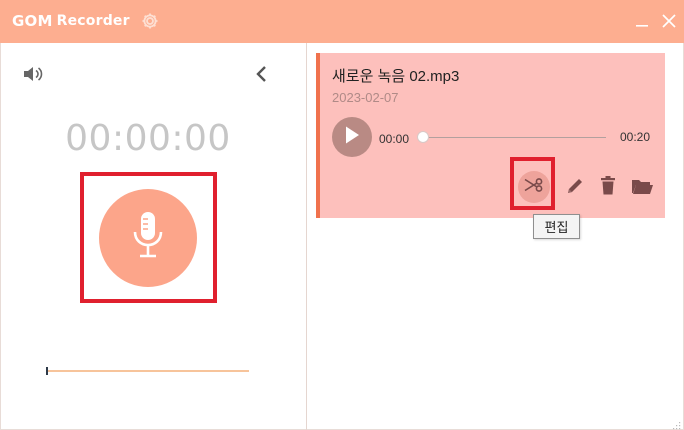 Image resolution: width=684 pixels, height=430 pixels. Describe the element at coordinates (396, 76) in the screenshot. I see `recording-title: 새로운 녹음 02.mp3` at that location.